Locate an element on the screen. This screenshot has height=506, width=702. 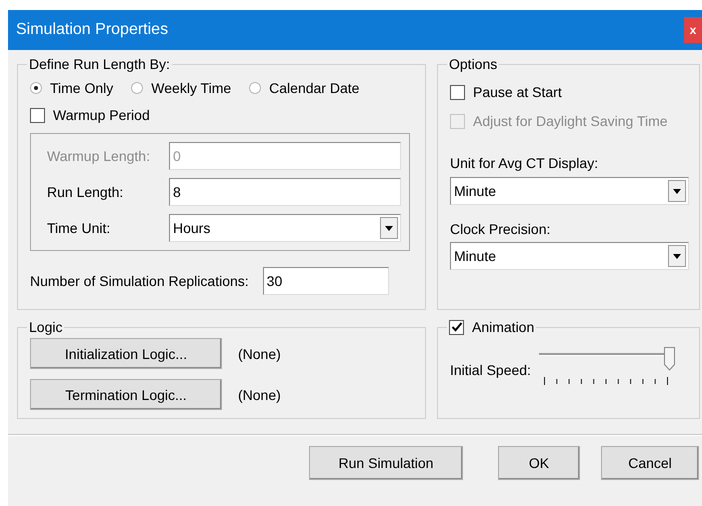
field-label: Unit for Avg CT Display: is located at coordinates (525, 163).